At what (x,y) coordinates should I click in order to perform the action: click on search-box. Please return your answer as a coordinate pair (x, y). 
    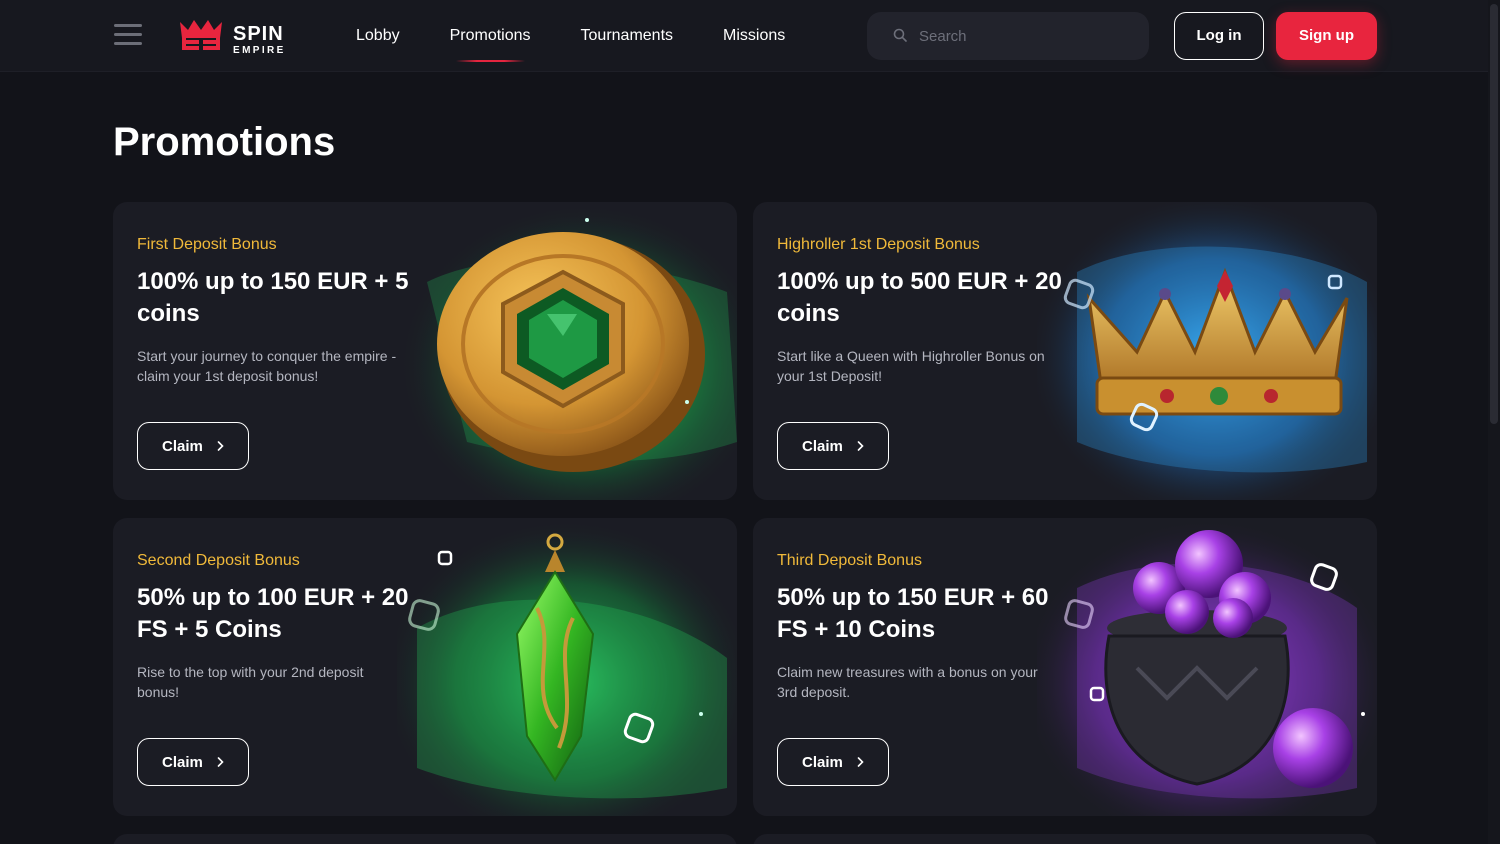
    Looking at the image, I should click on (1008, 36).